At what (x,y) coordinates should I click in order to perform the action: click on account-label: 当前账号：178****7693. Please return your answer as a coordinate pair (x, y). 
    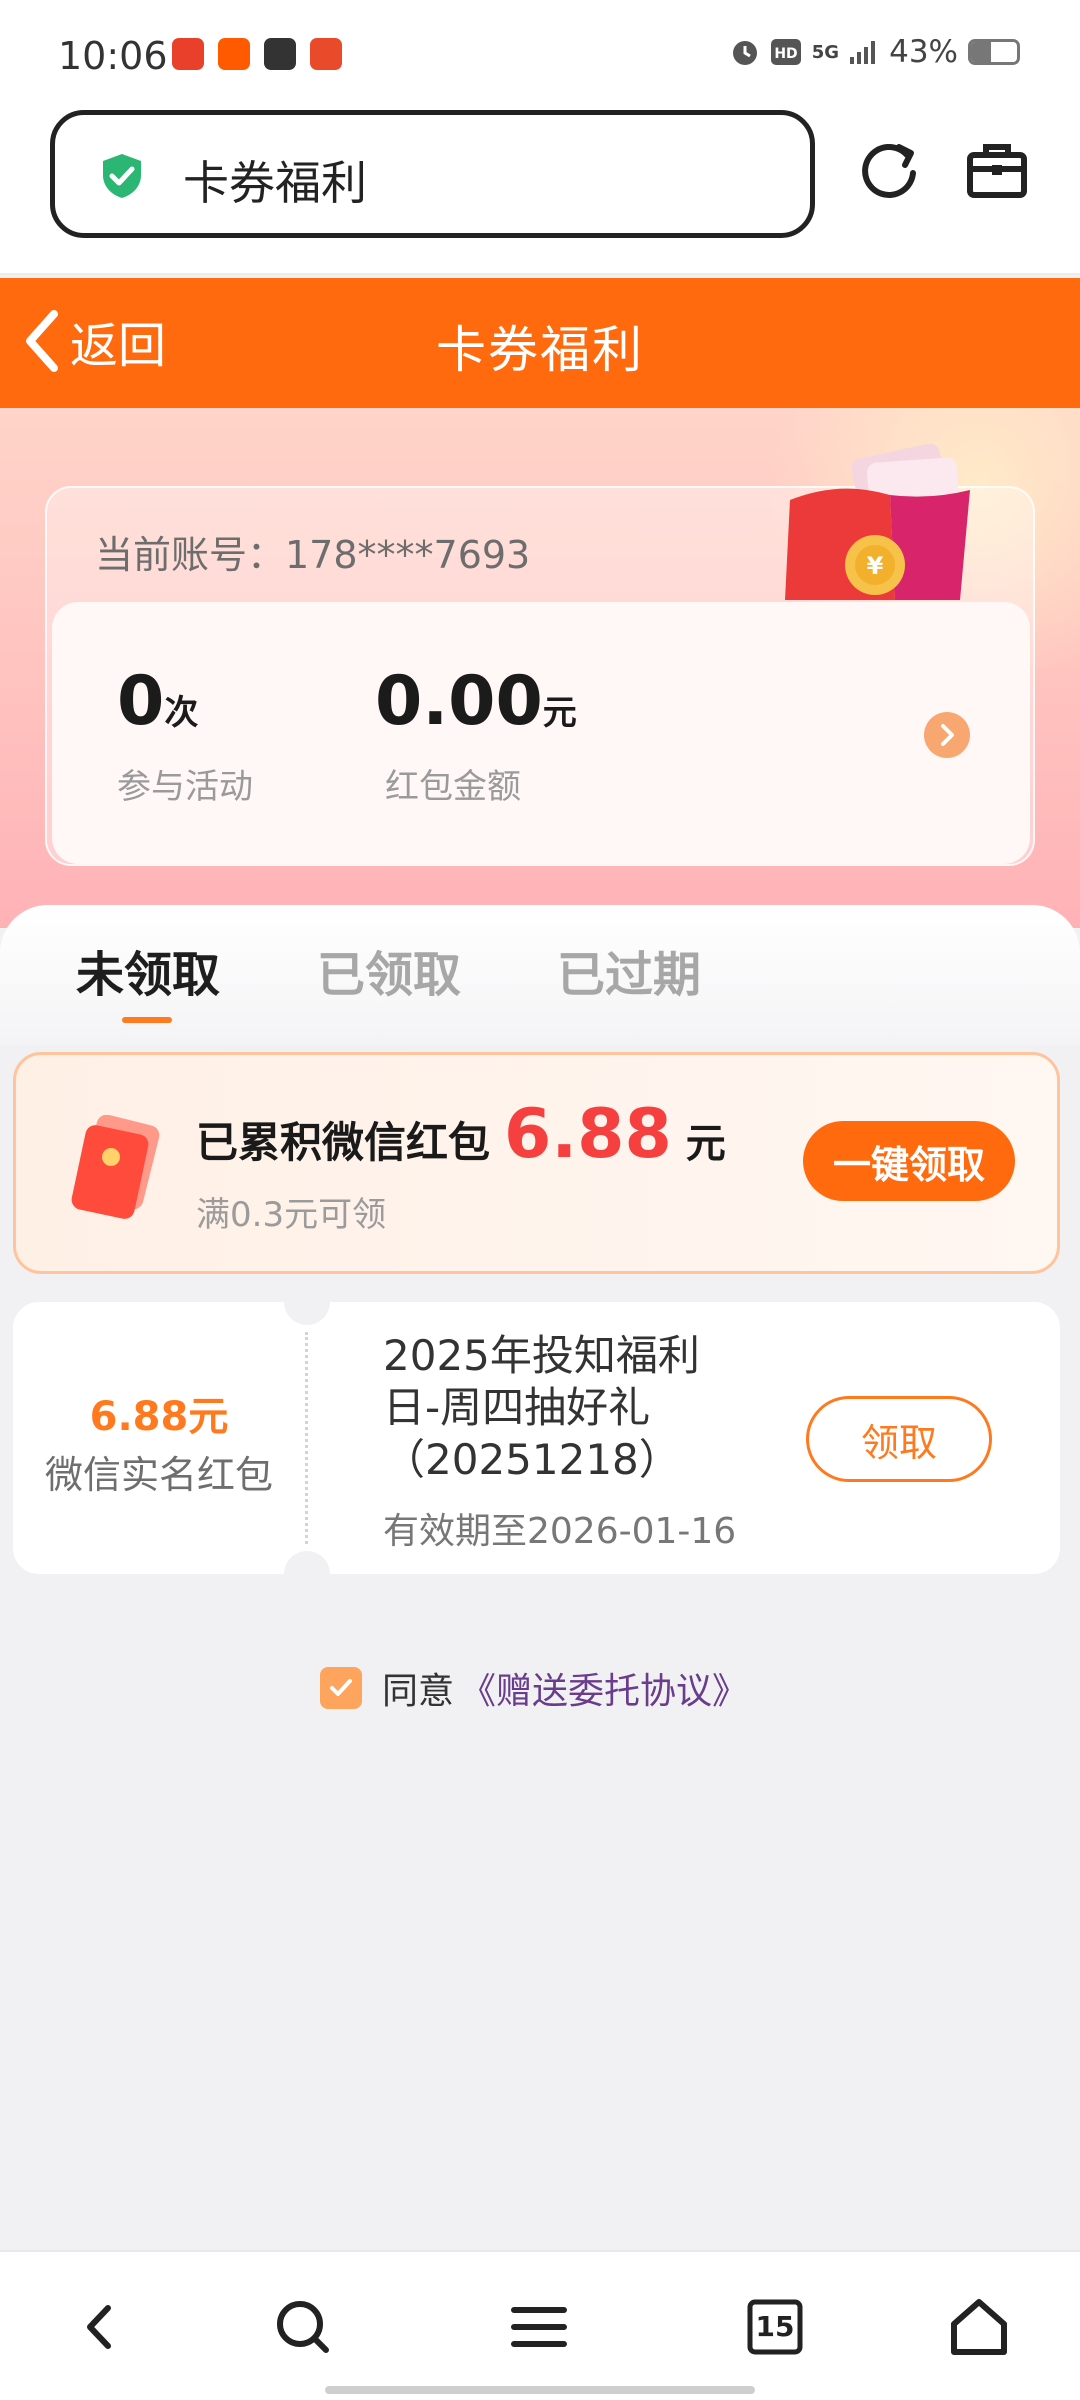
    Looking at the image, I should click on (313, 555).